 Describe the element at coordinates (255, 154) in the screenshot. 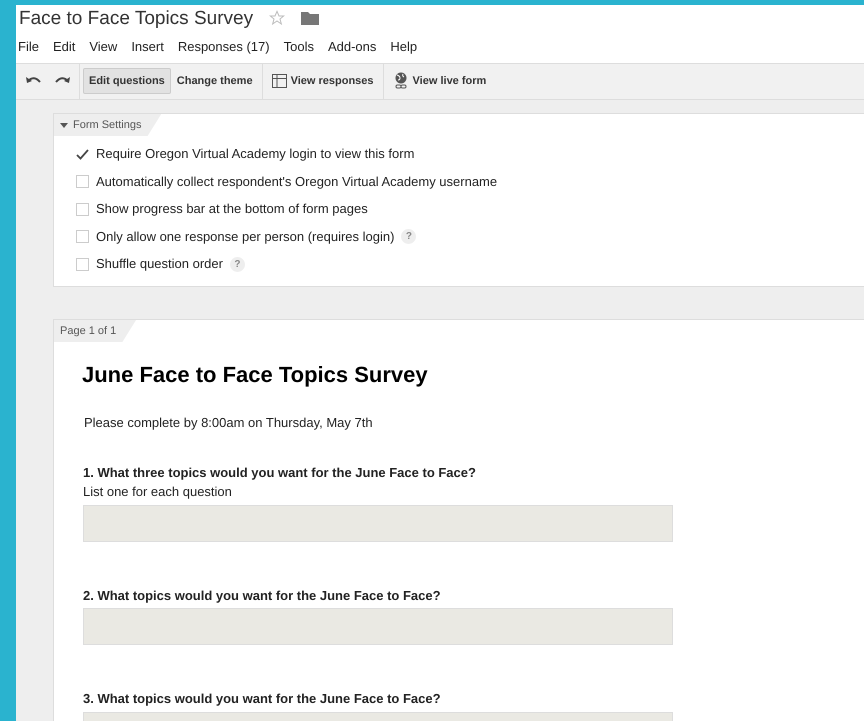

I see `option-label: Require Oregon Virtual Academy login to view this form` at that location.